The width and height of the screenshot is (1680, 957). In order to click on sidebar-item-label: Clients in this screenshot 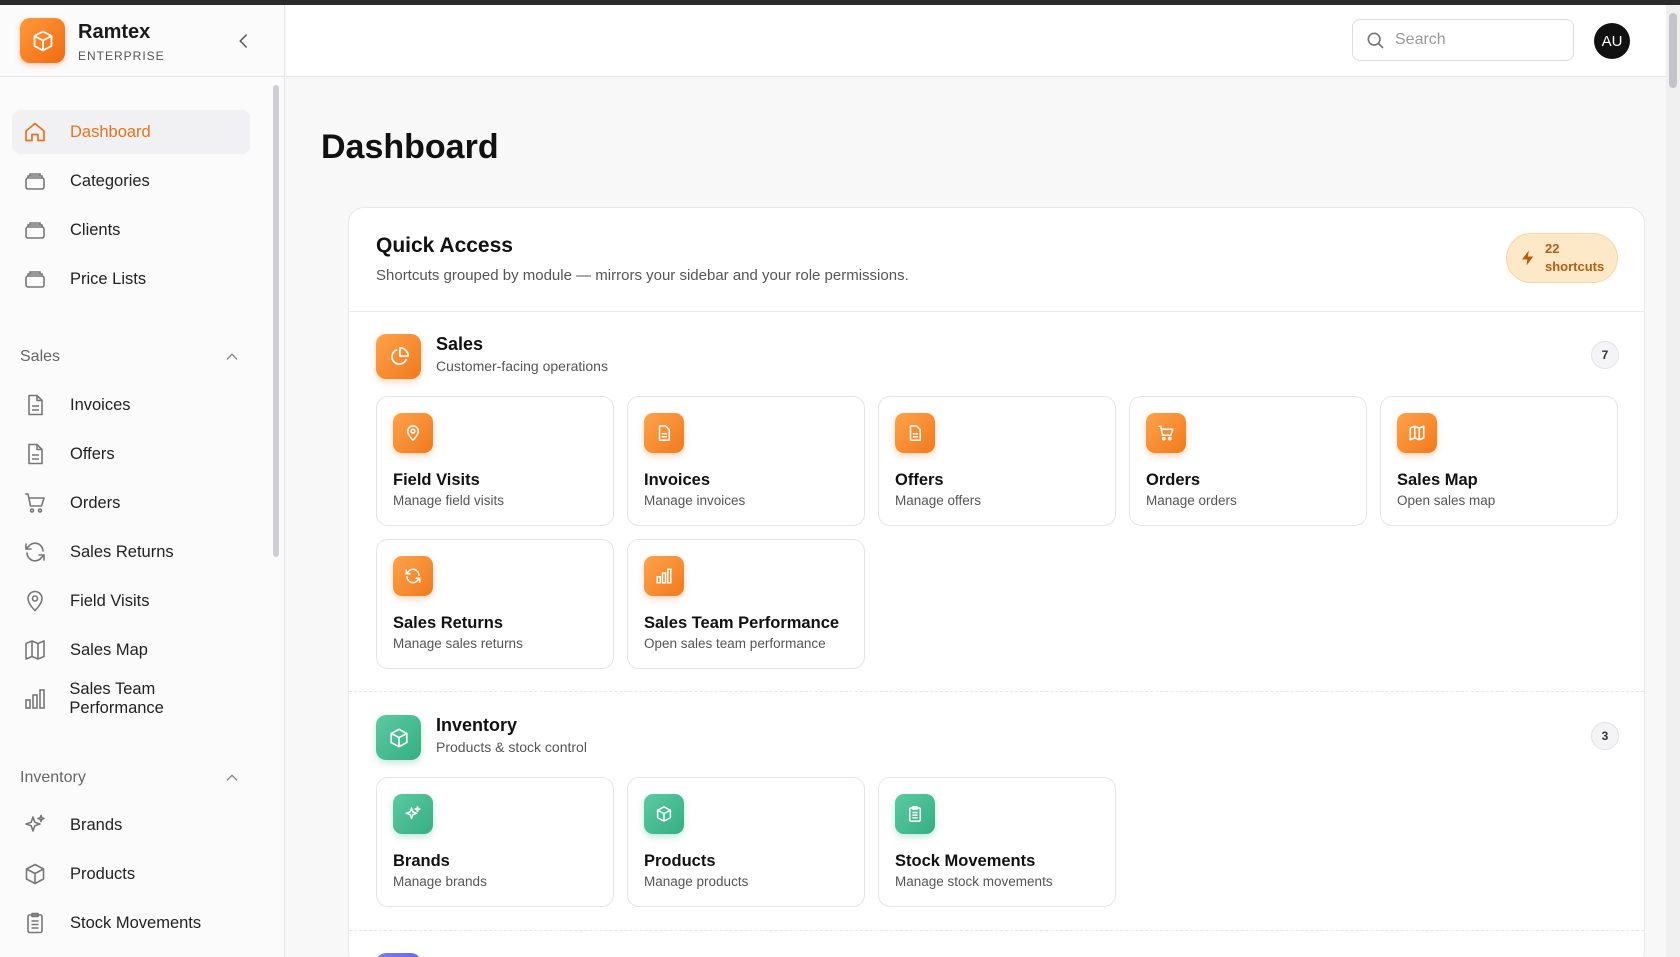, I will do `click(95, 229)`.